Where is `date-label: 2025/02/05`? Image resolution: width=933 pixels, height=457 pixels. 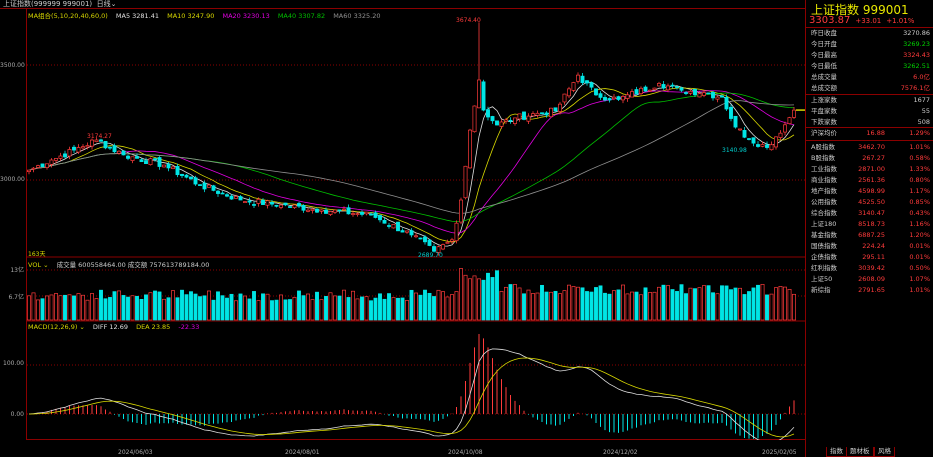 date-label: 2025/02/05 is located at coordinates (779, 452).